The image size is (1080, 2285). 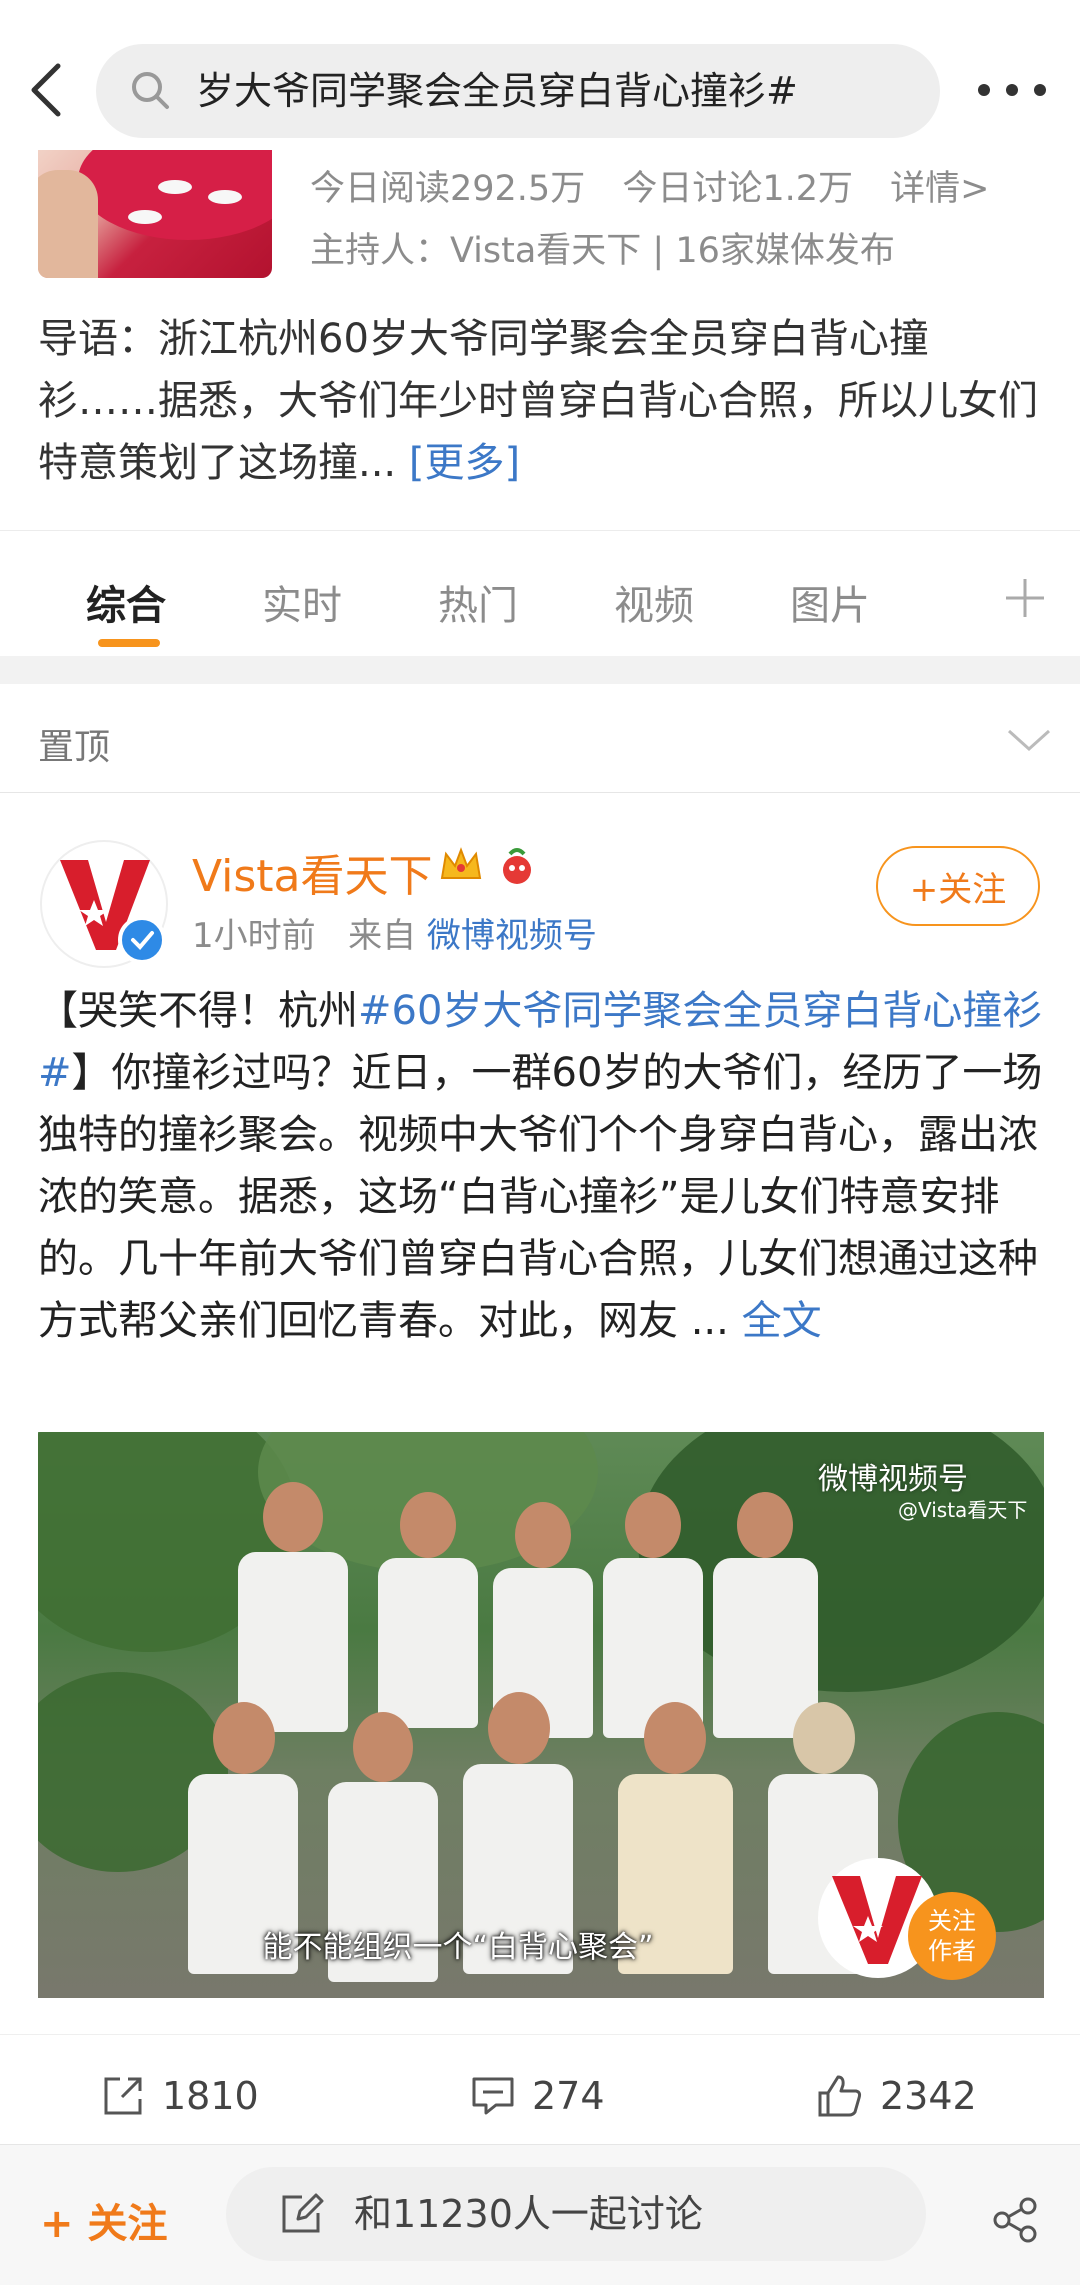 I want to click on chevron-down-icon, so click(x=1029, y=740).